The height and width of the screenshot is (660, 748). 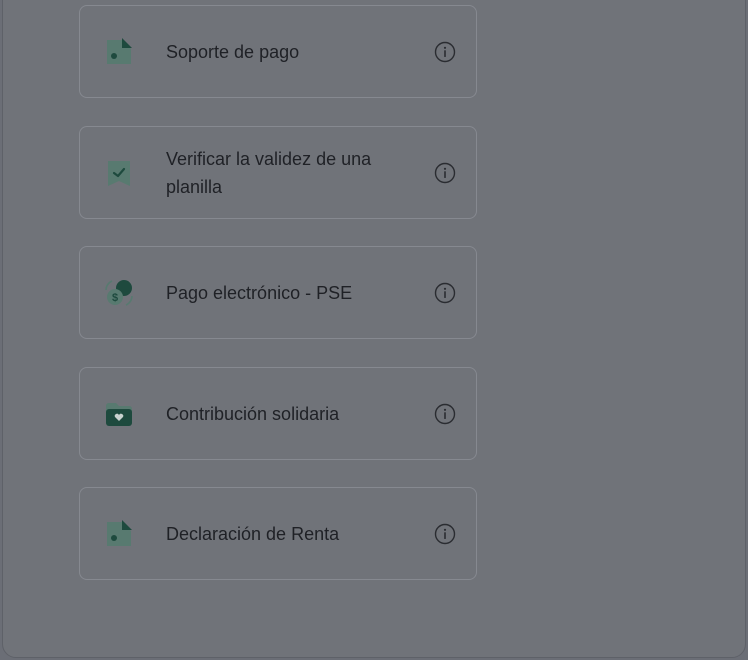 I want to click on service-label: Contribución solidaria, so click(x=253, y=413).